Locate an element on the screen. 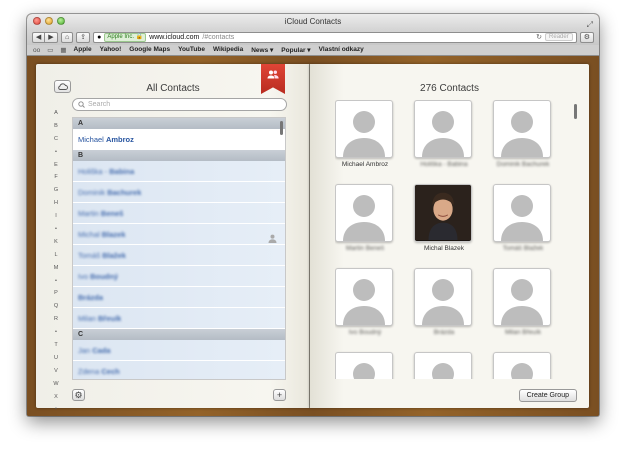 This screenshot has height=457, width=625. index-letter: M is located at coordinates (56, 268).